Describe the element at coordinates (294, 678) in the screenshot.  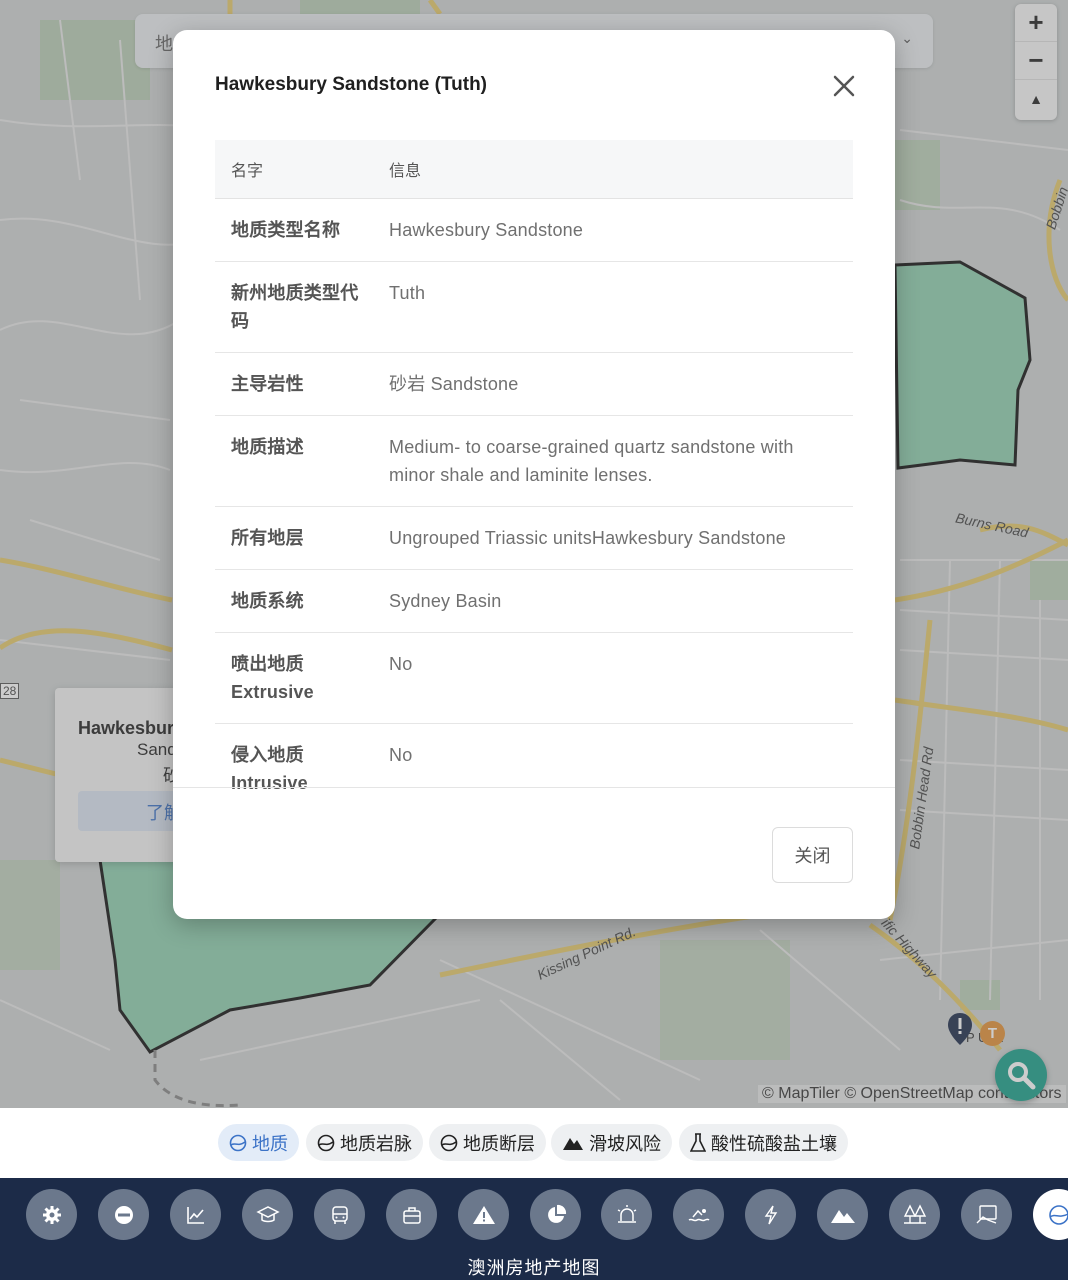
I see `row-key: 喷出地质 Extrusive` at that location.